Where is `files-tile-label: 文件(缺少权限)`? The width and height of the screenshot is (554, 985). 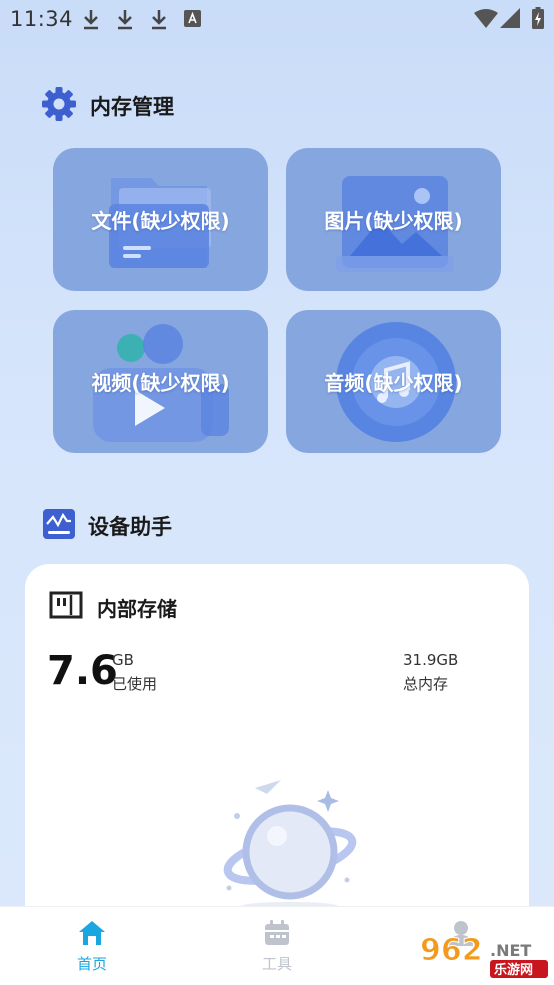 files-tile-label: 文件(缺少权限) is located at coordinates (160, 221).